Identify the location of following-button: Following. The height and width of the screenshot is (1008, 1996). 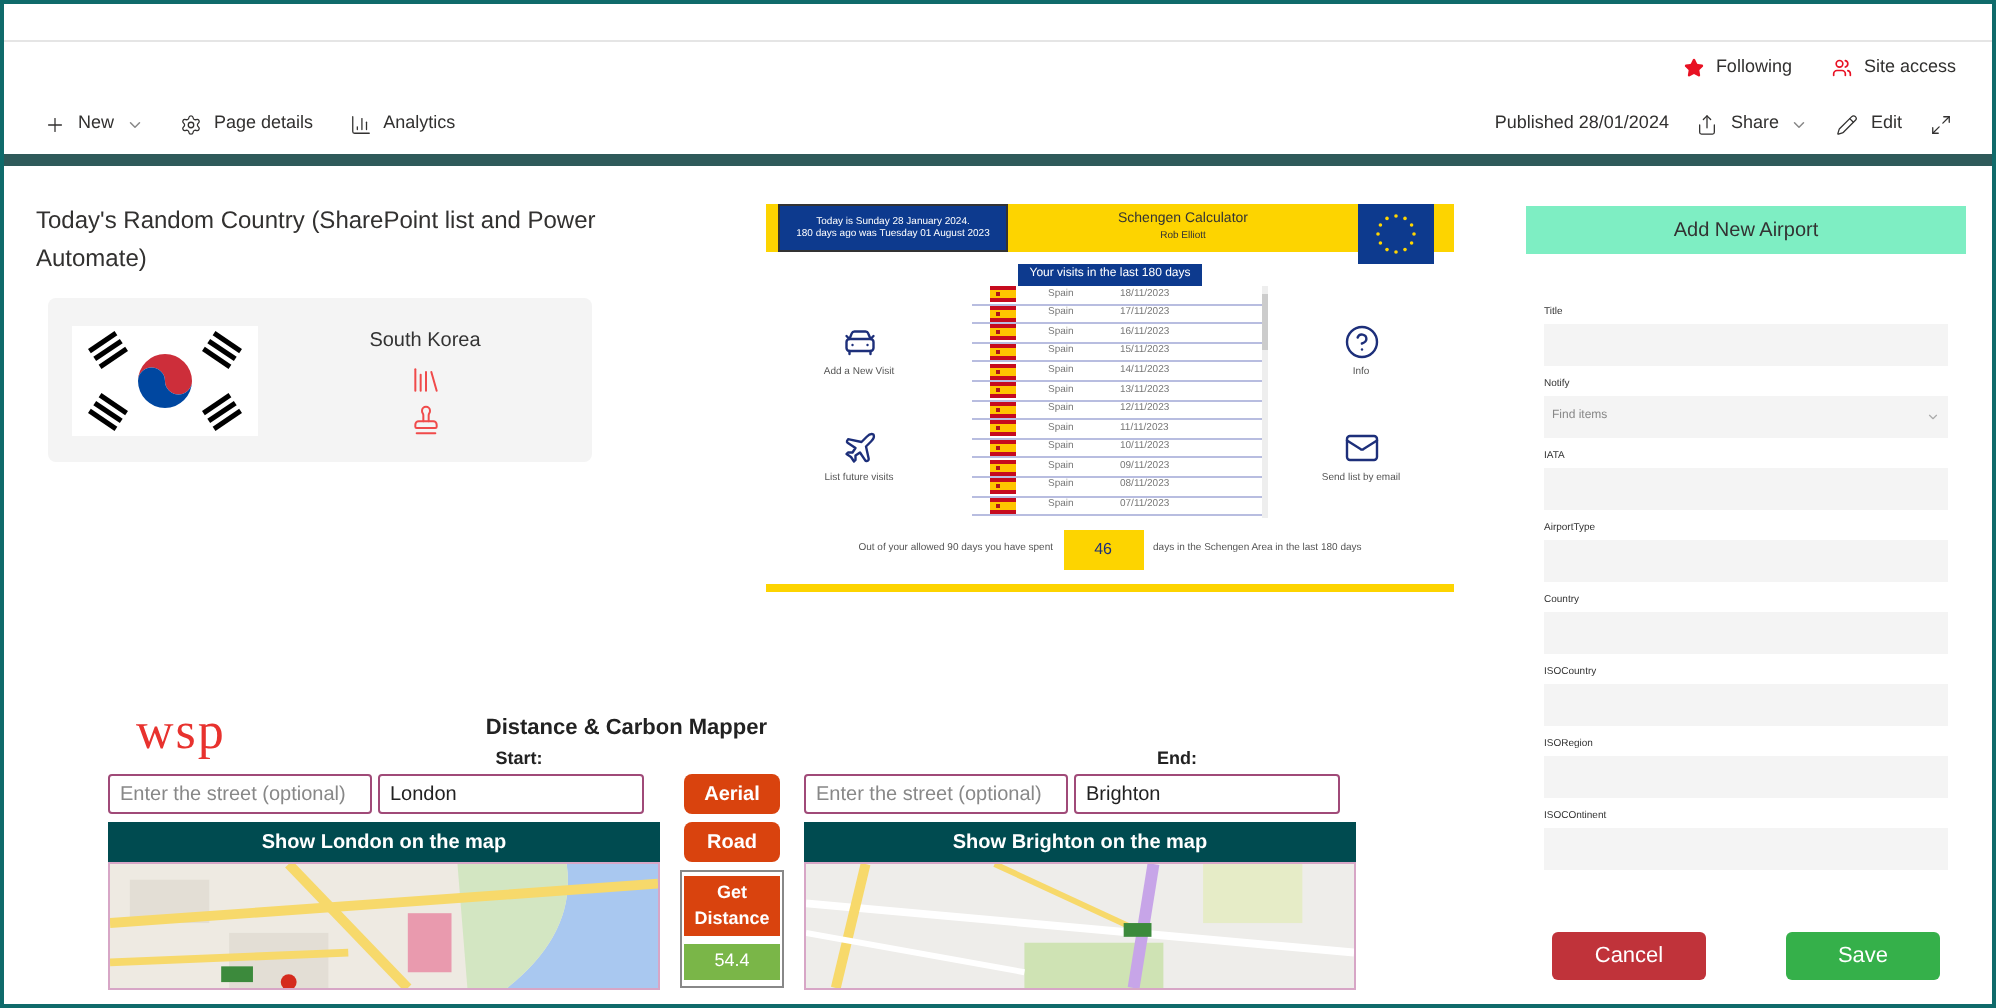
(1737, 68).